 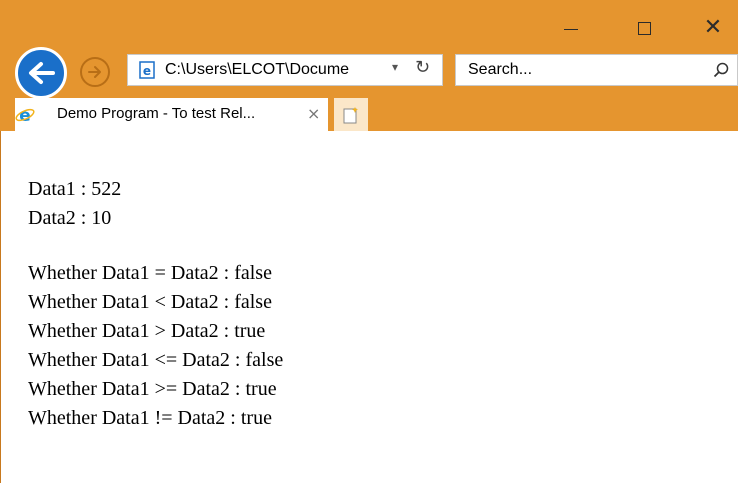 I want to click on new-tab-icon, so click(x=350, y=114).